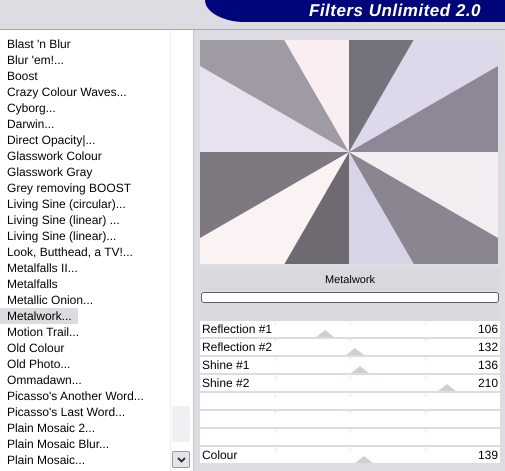 The width and height of the screenshot is (505, 471). I want to click on slider-row: Reflection #1 106, so click(350, 330).